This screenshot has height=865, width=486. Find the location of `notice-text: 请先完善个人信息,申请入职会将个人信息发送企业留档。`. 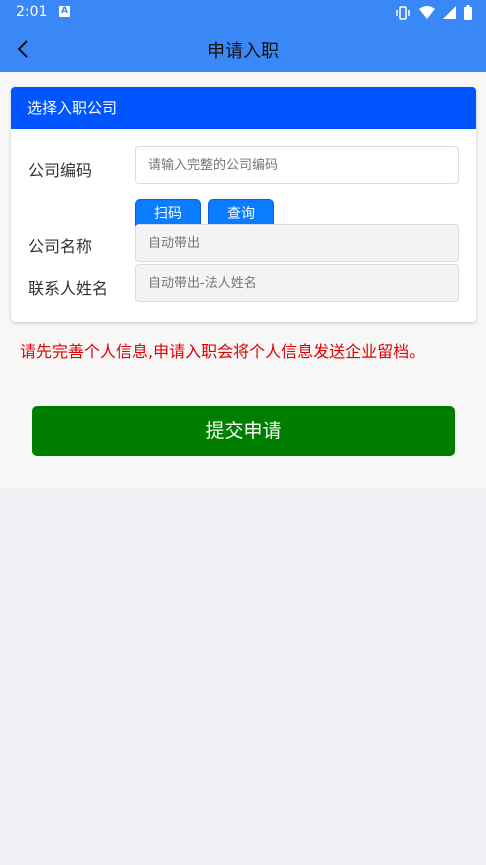

notice-text: 请先完善个人信息,申请入职会将个人信息发送企业留档。 is located at coordinates (223, 351).